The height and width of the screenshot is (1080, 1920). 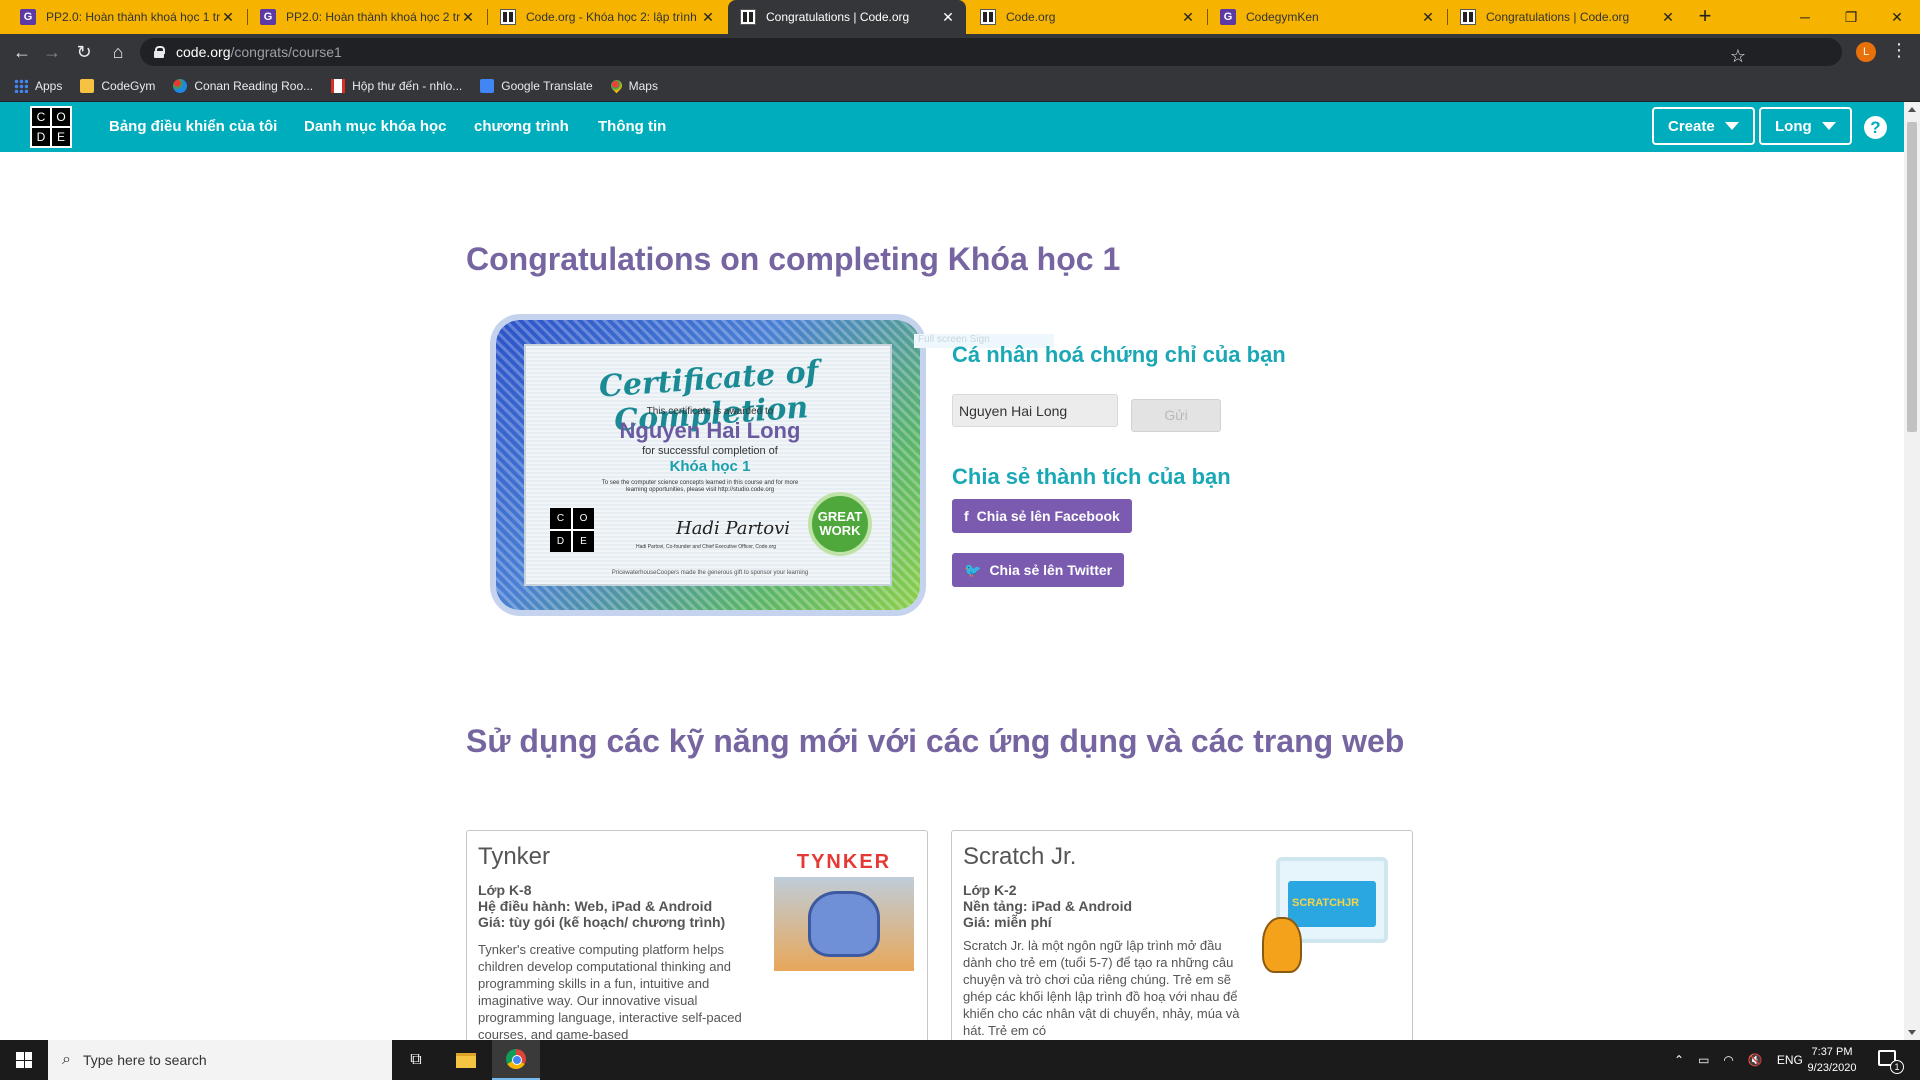 I want to click on language-indicator: ENG, so click(x=1790, y=1060).